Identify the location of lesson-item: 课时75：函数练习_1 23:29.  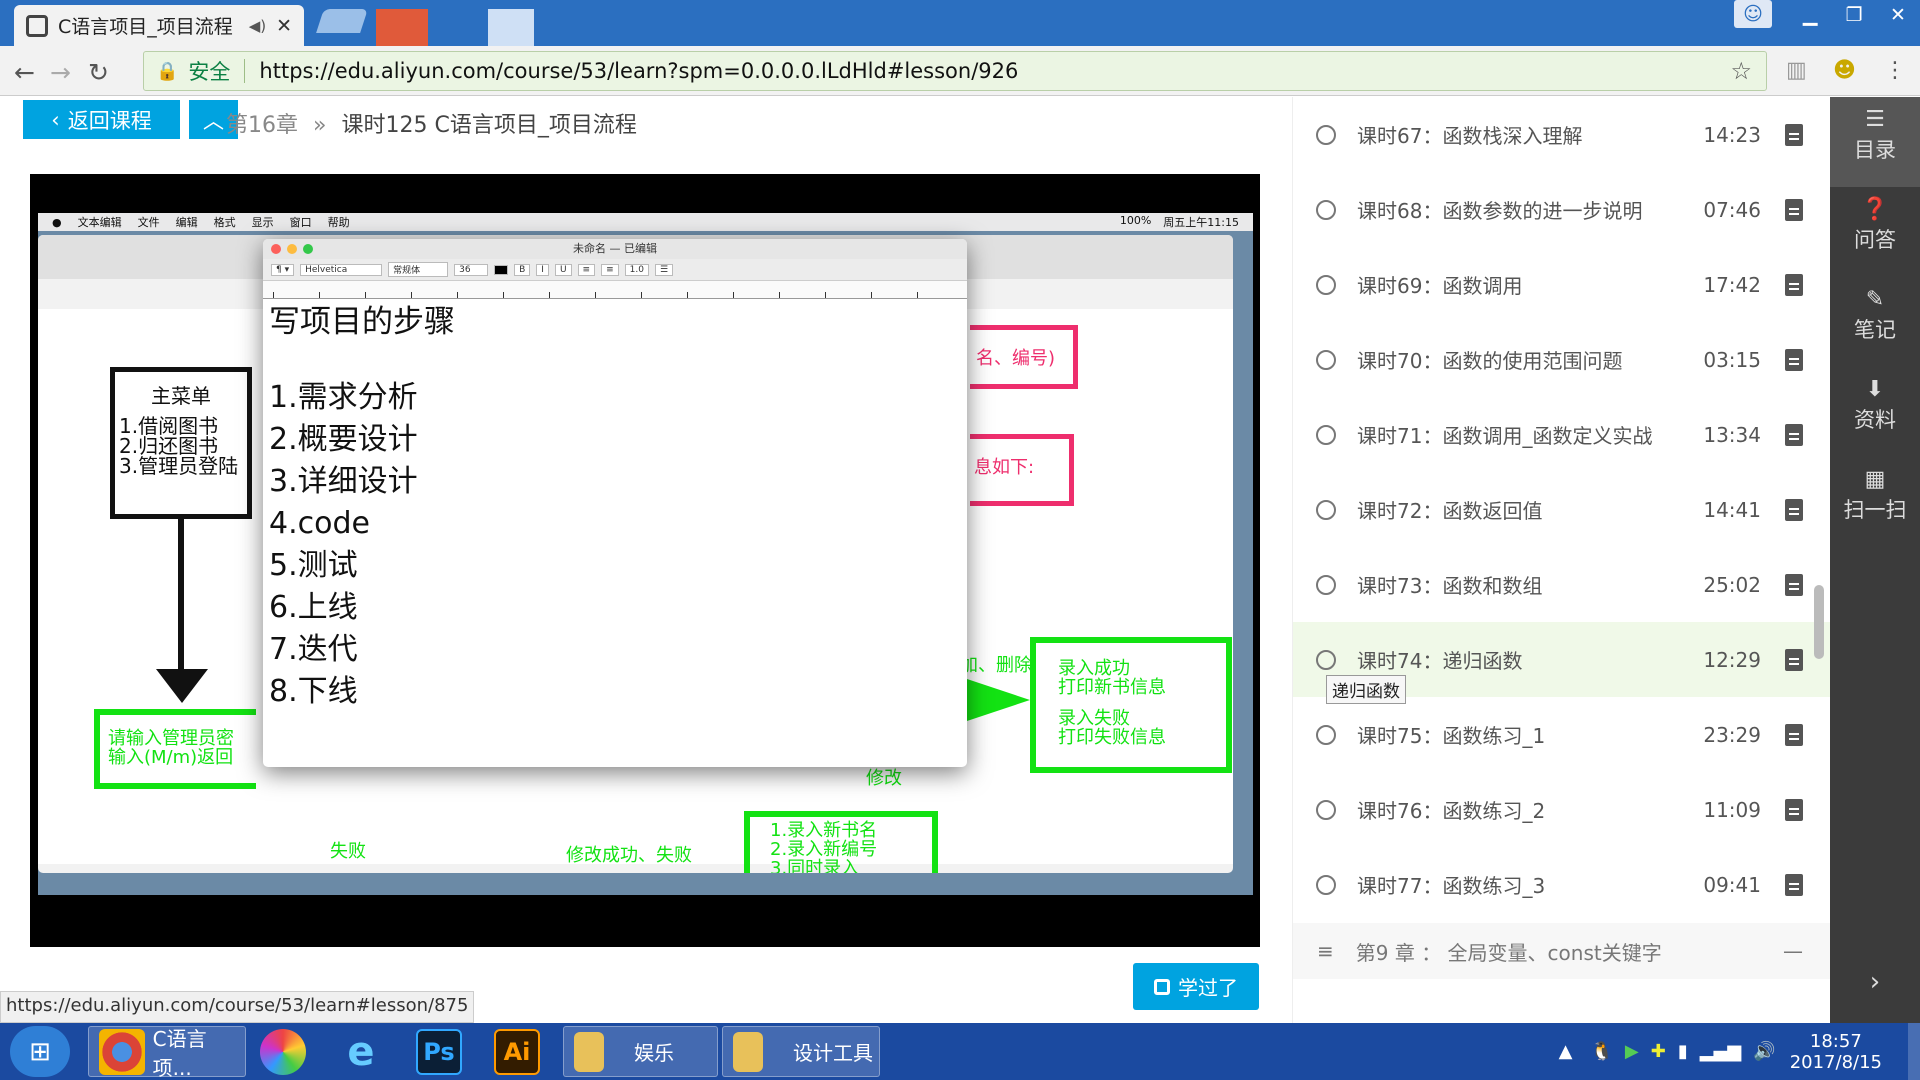
(1561, 734).